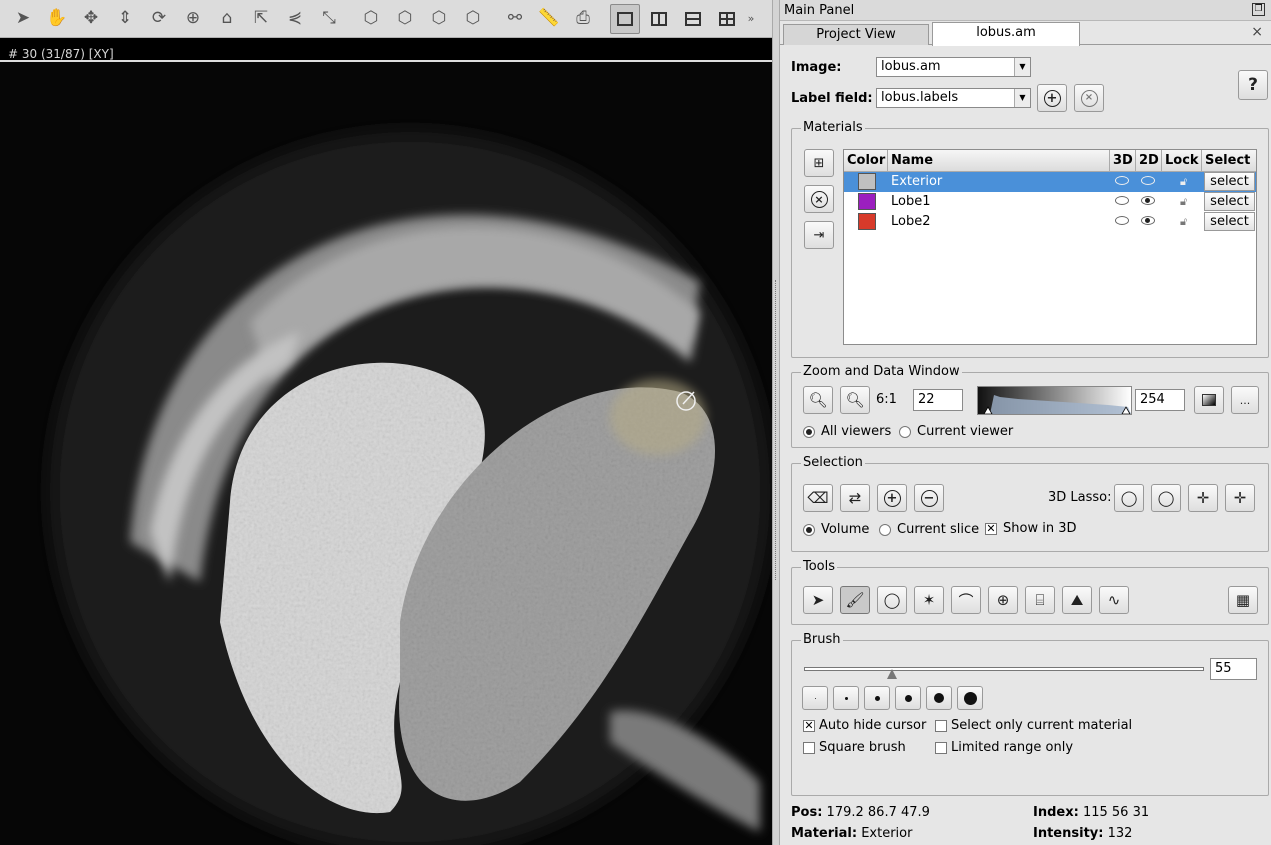 The height and width of the screenshot is (845, 1271). Describe the element at coordinates (1240, 498) in the screenshot. I see `lasso-shrink-button: ✛` at that location.